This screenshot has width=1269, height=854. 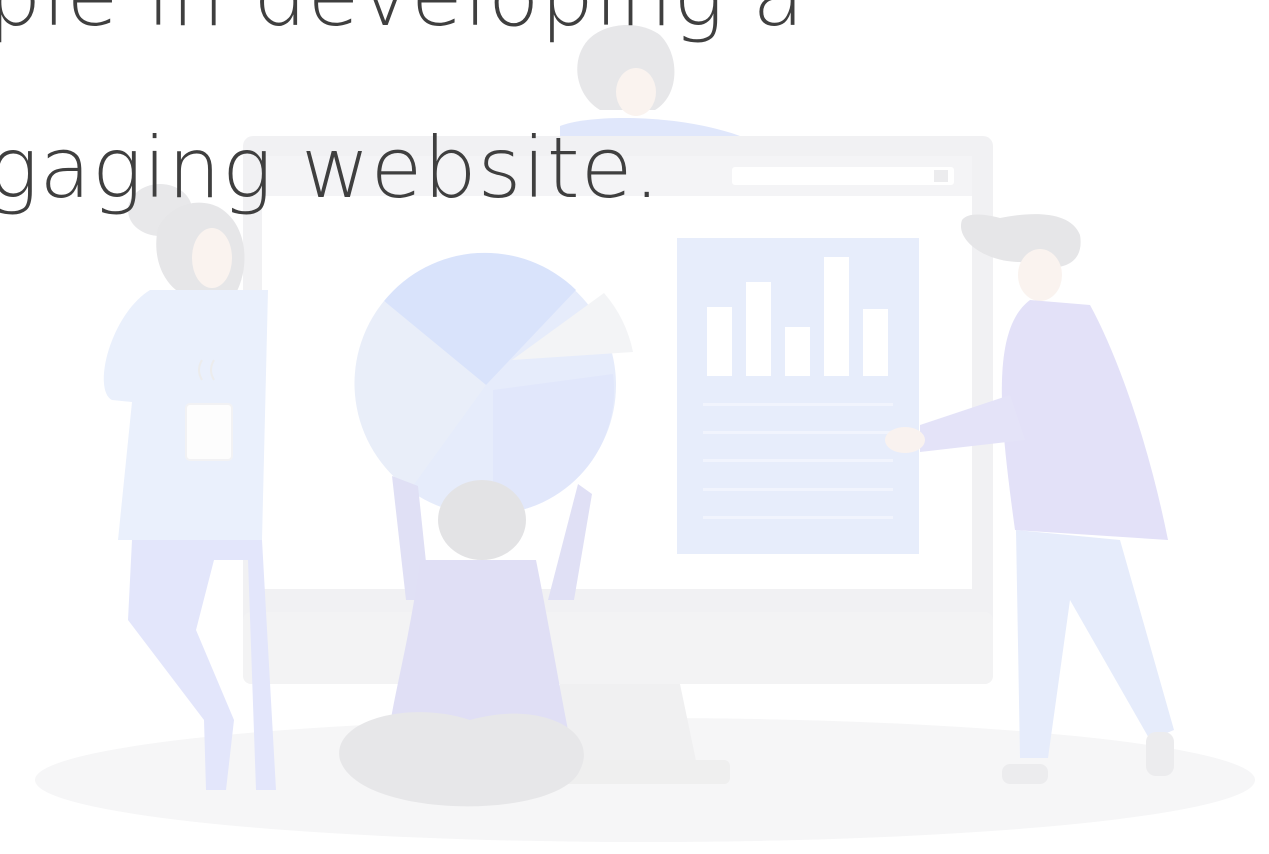 I want to click on person-right-body, so click(x=1084, y=420).